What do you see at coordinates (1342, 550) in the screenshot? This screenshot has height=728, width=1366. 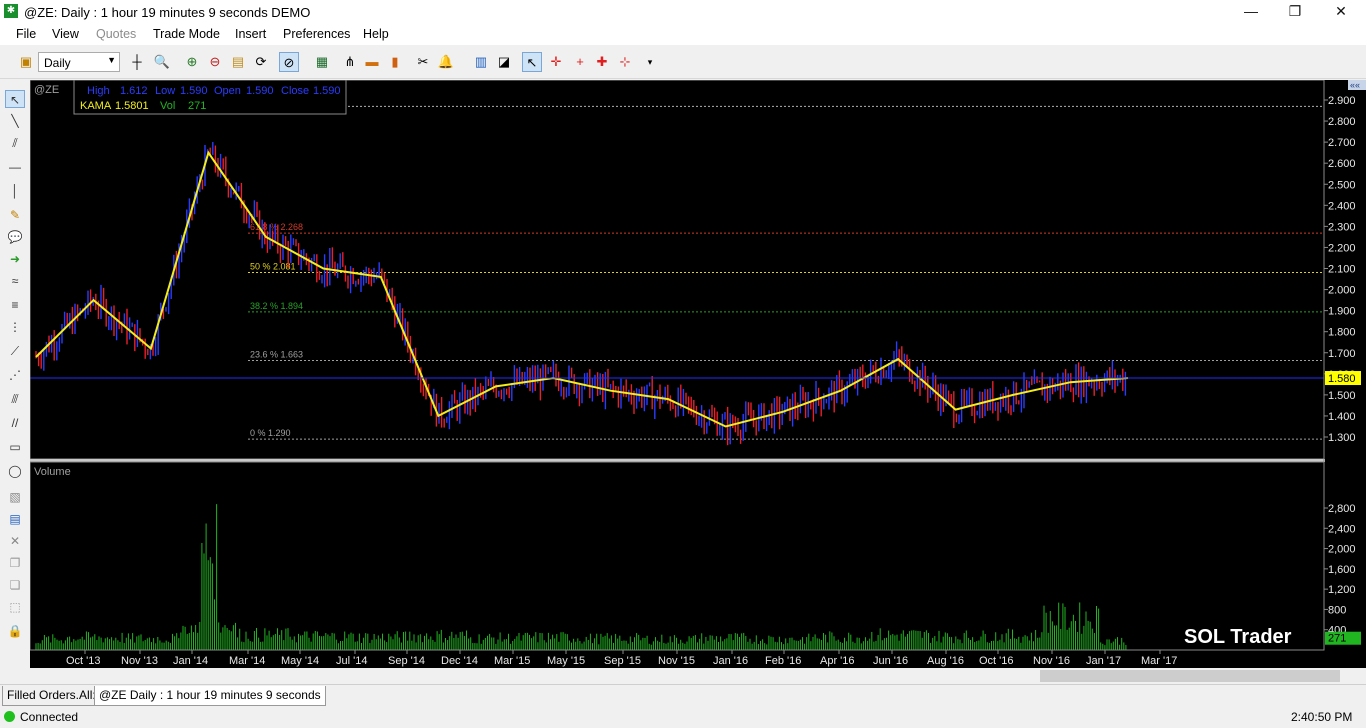 I see `volume-tick-label: 2,000` at bounding box center [1342, 550].